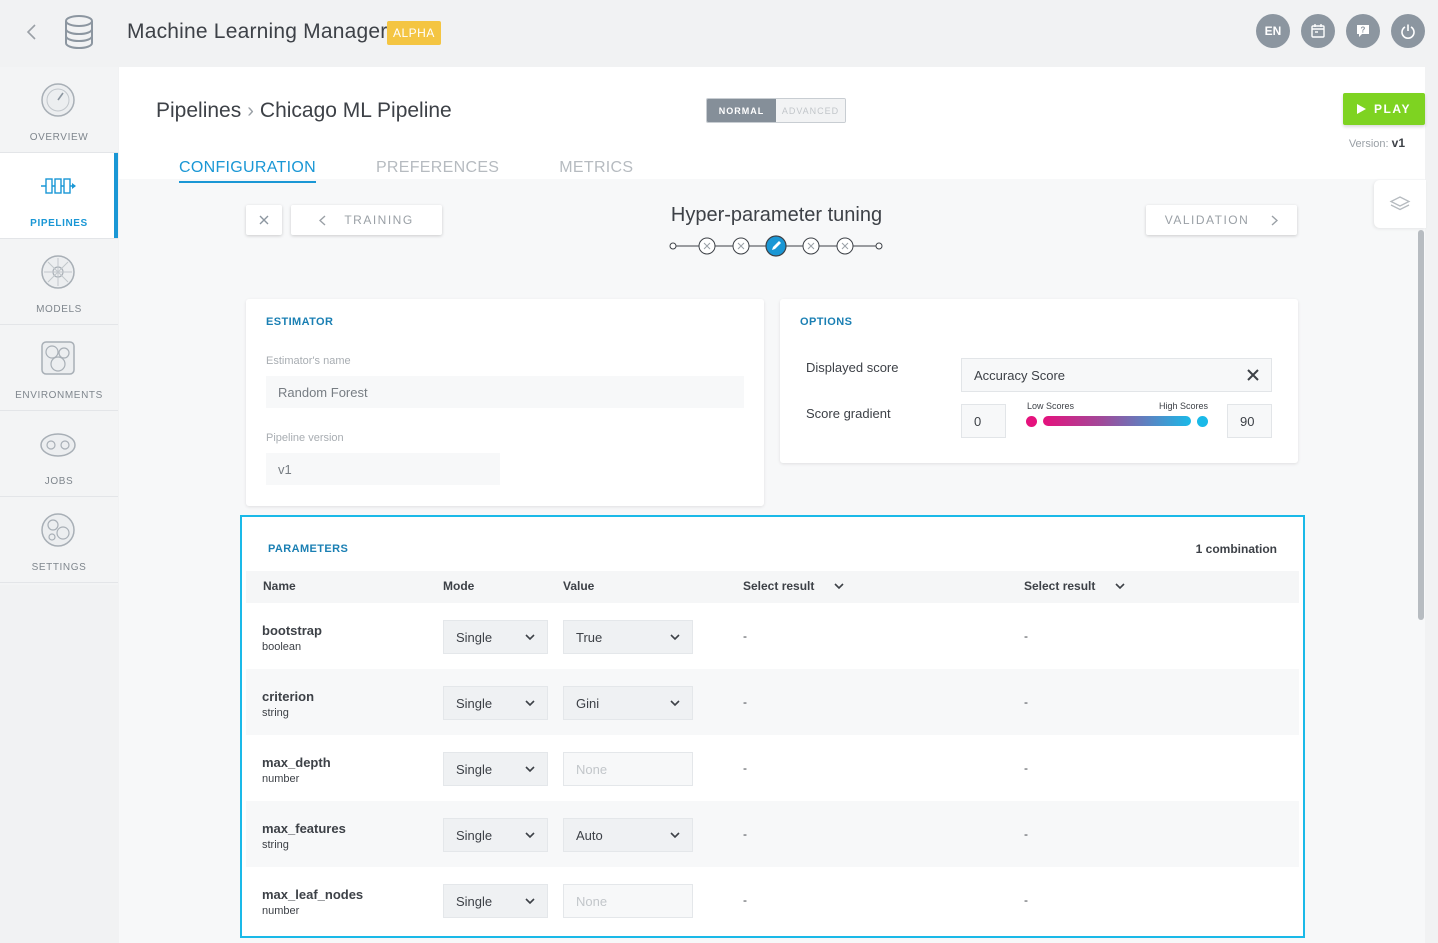 The image size is (1438, 943). Describe the element at coordinates (588, 703) in the screenshot. I see `param-value: Gini` at that location.